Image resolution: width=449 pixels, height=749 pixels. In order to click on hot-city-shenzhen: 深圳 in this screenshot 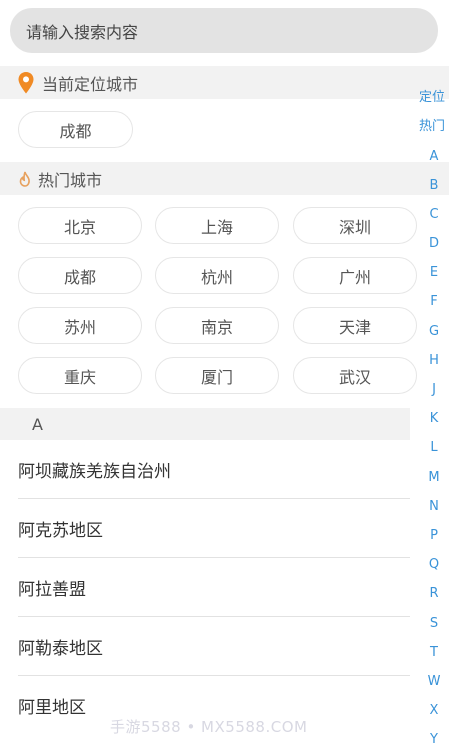, I will do `click(355, 225)`.